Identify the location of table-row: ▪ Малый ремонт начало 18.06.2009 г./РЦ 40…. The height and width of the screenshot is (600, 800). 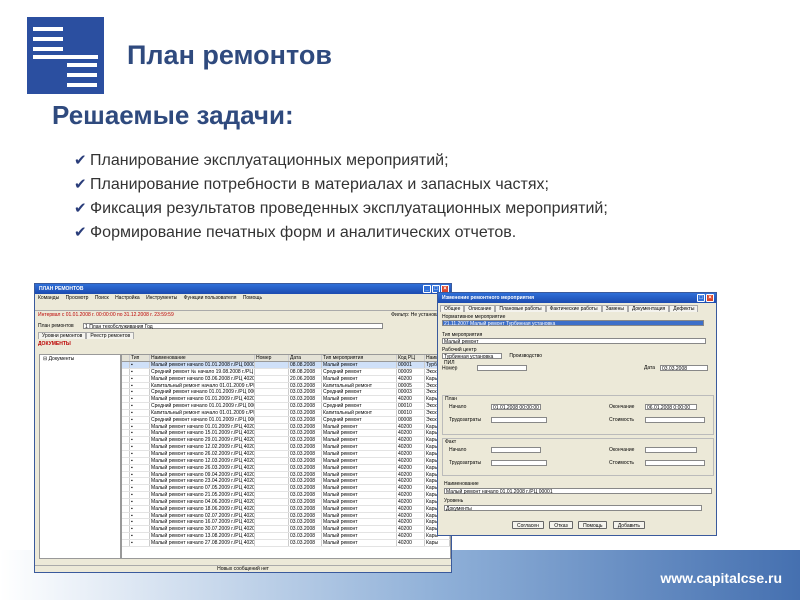
(286, 509).